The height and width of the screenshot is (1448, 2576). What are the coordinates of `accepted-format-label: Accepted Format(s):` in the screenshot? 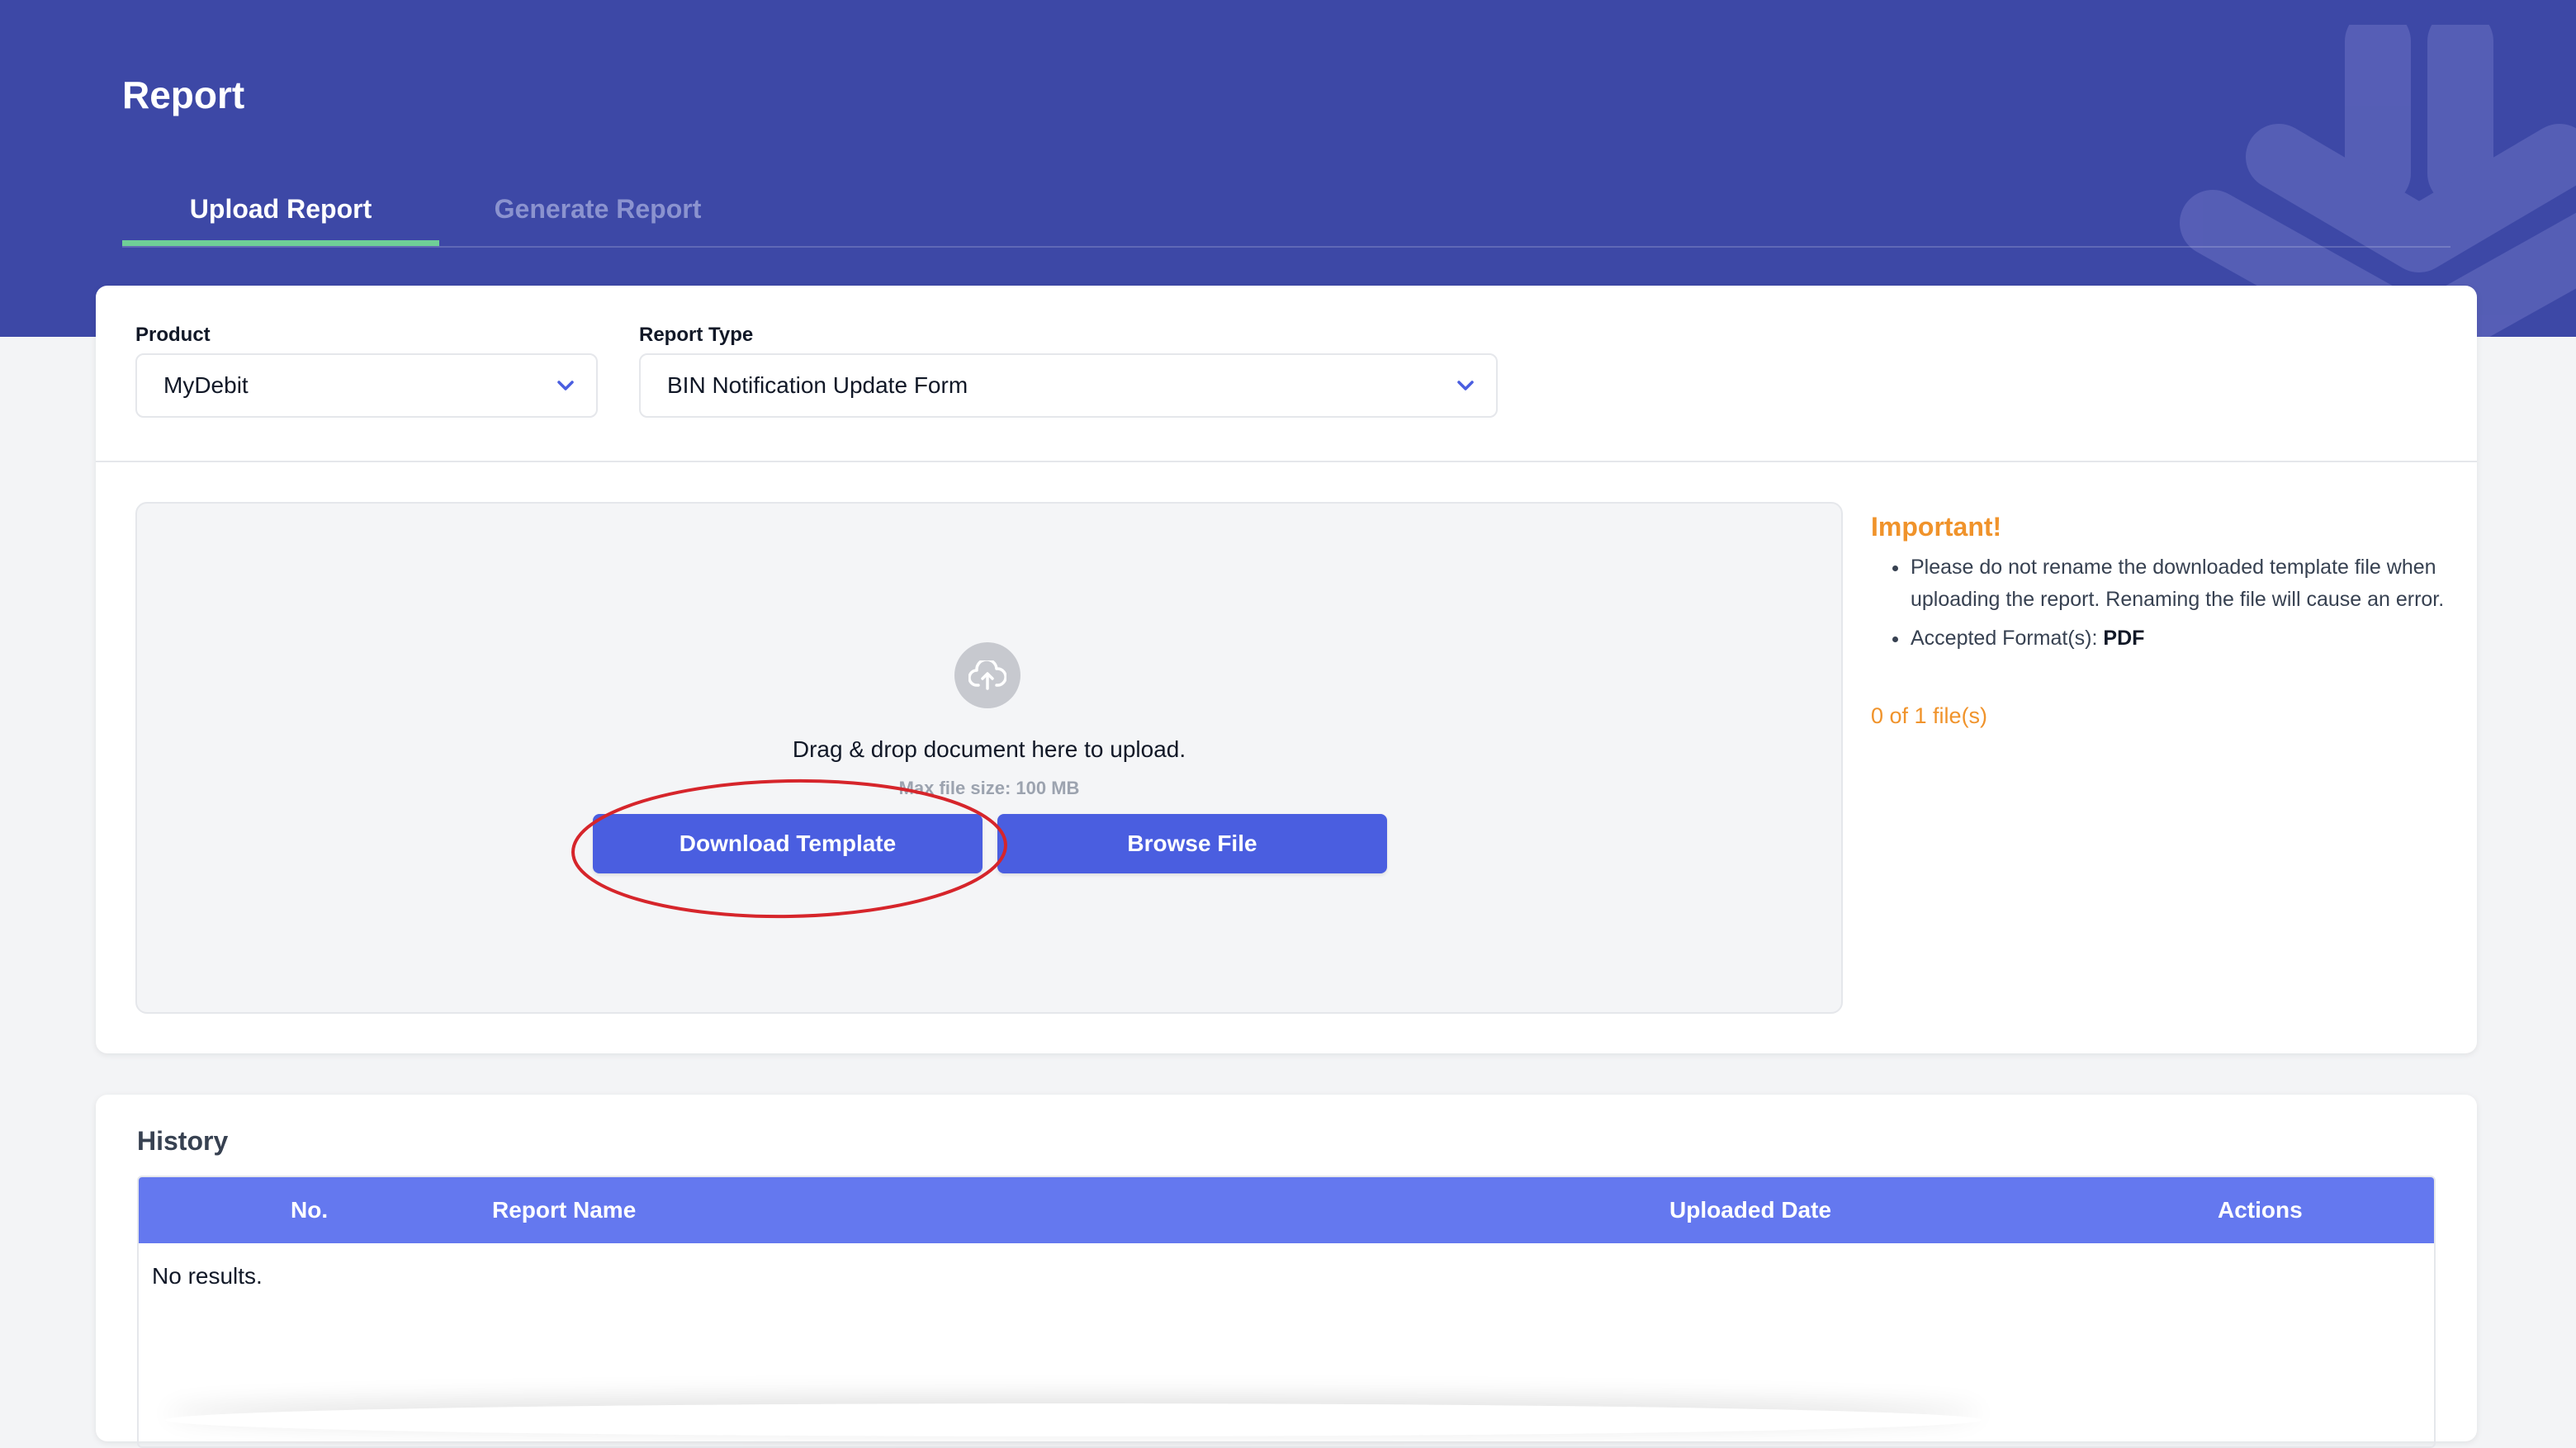 It's located at (2007, 638).